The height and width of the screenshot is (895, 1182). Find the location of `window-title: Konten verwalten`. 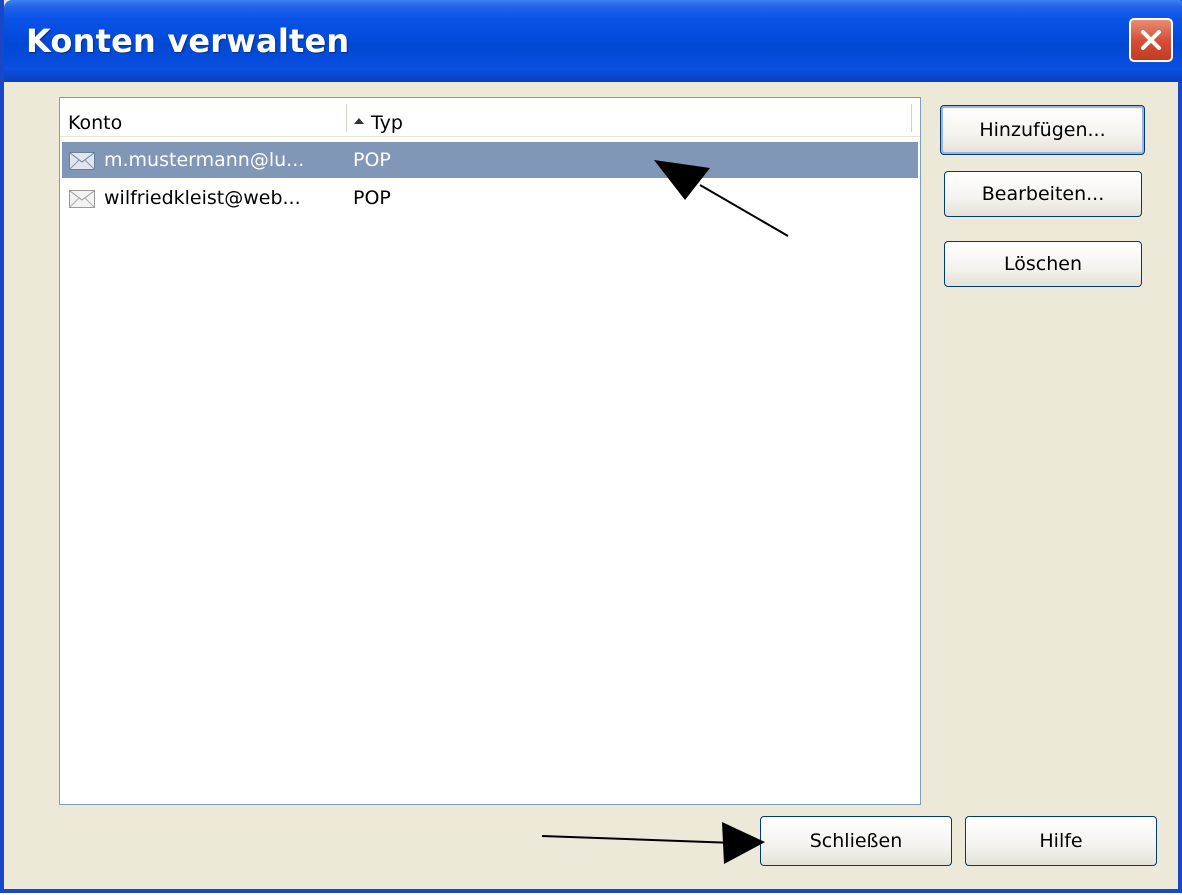

window-title: Konten verwalten is located at coordinates (188, 41).